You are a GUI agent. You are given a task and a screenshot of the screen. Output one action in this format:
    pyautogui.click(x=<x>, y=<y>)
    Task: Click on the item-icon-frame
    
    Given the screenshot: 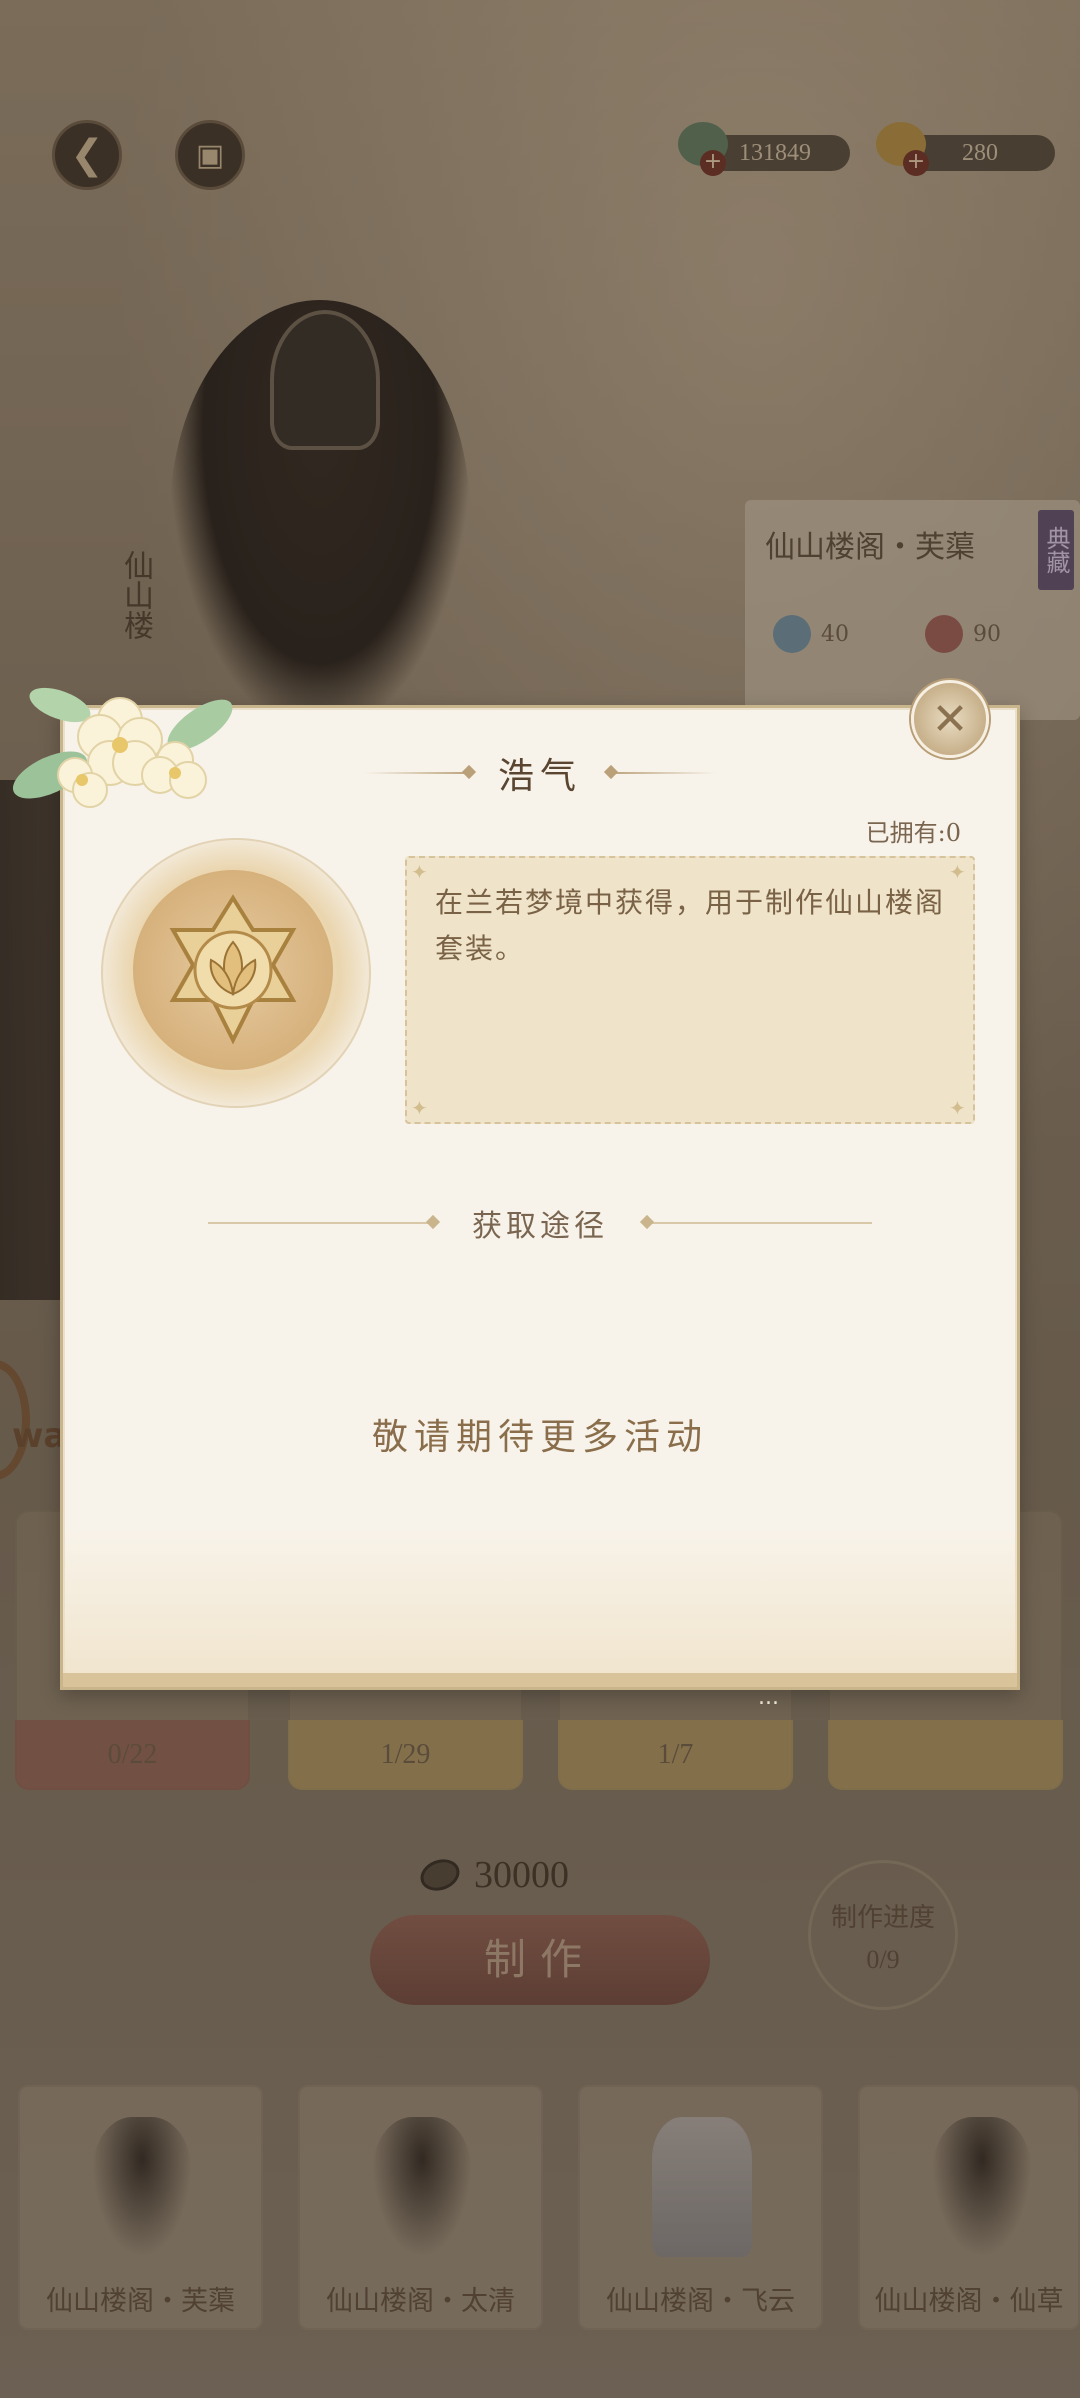 What is the action you would take?
    pyautogui.click(x=236, y=973)
    